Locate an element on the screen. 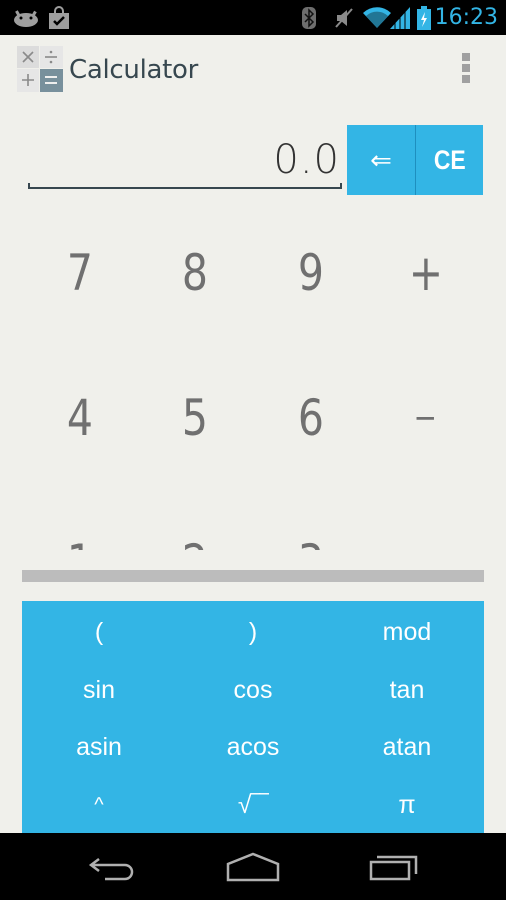 This screenshot has height=900, width=506. mute-icon is located at coordinates (344, 17).